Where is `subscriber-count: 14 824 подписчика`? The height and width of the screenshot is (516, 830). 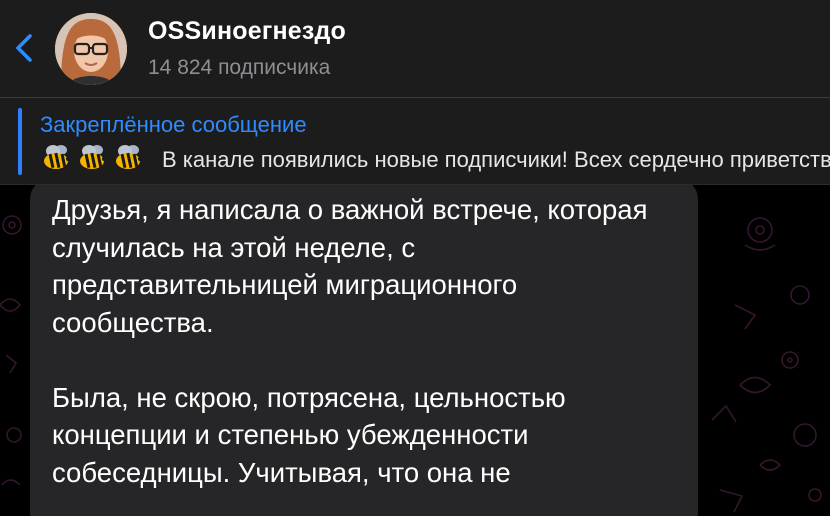
subscriber-count: 14 824 подписчика is located at coordinates (239, 67).